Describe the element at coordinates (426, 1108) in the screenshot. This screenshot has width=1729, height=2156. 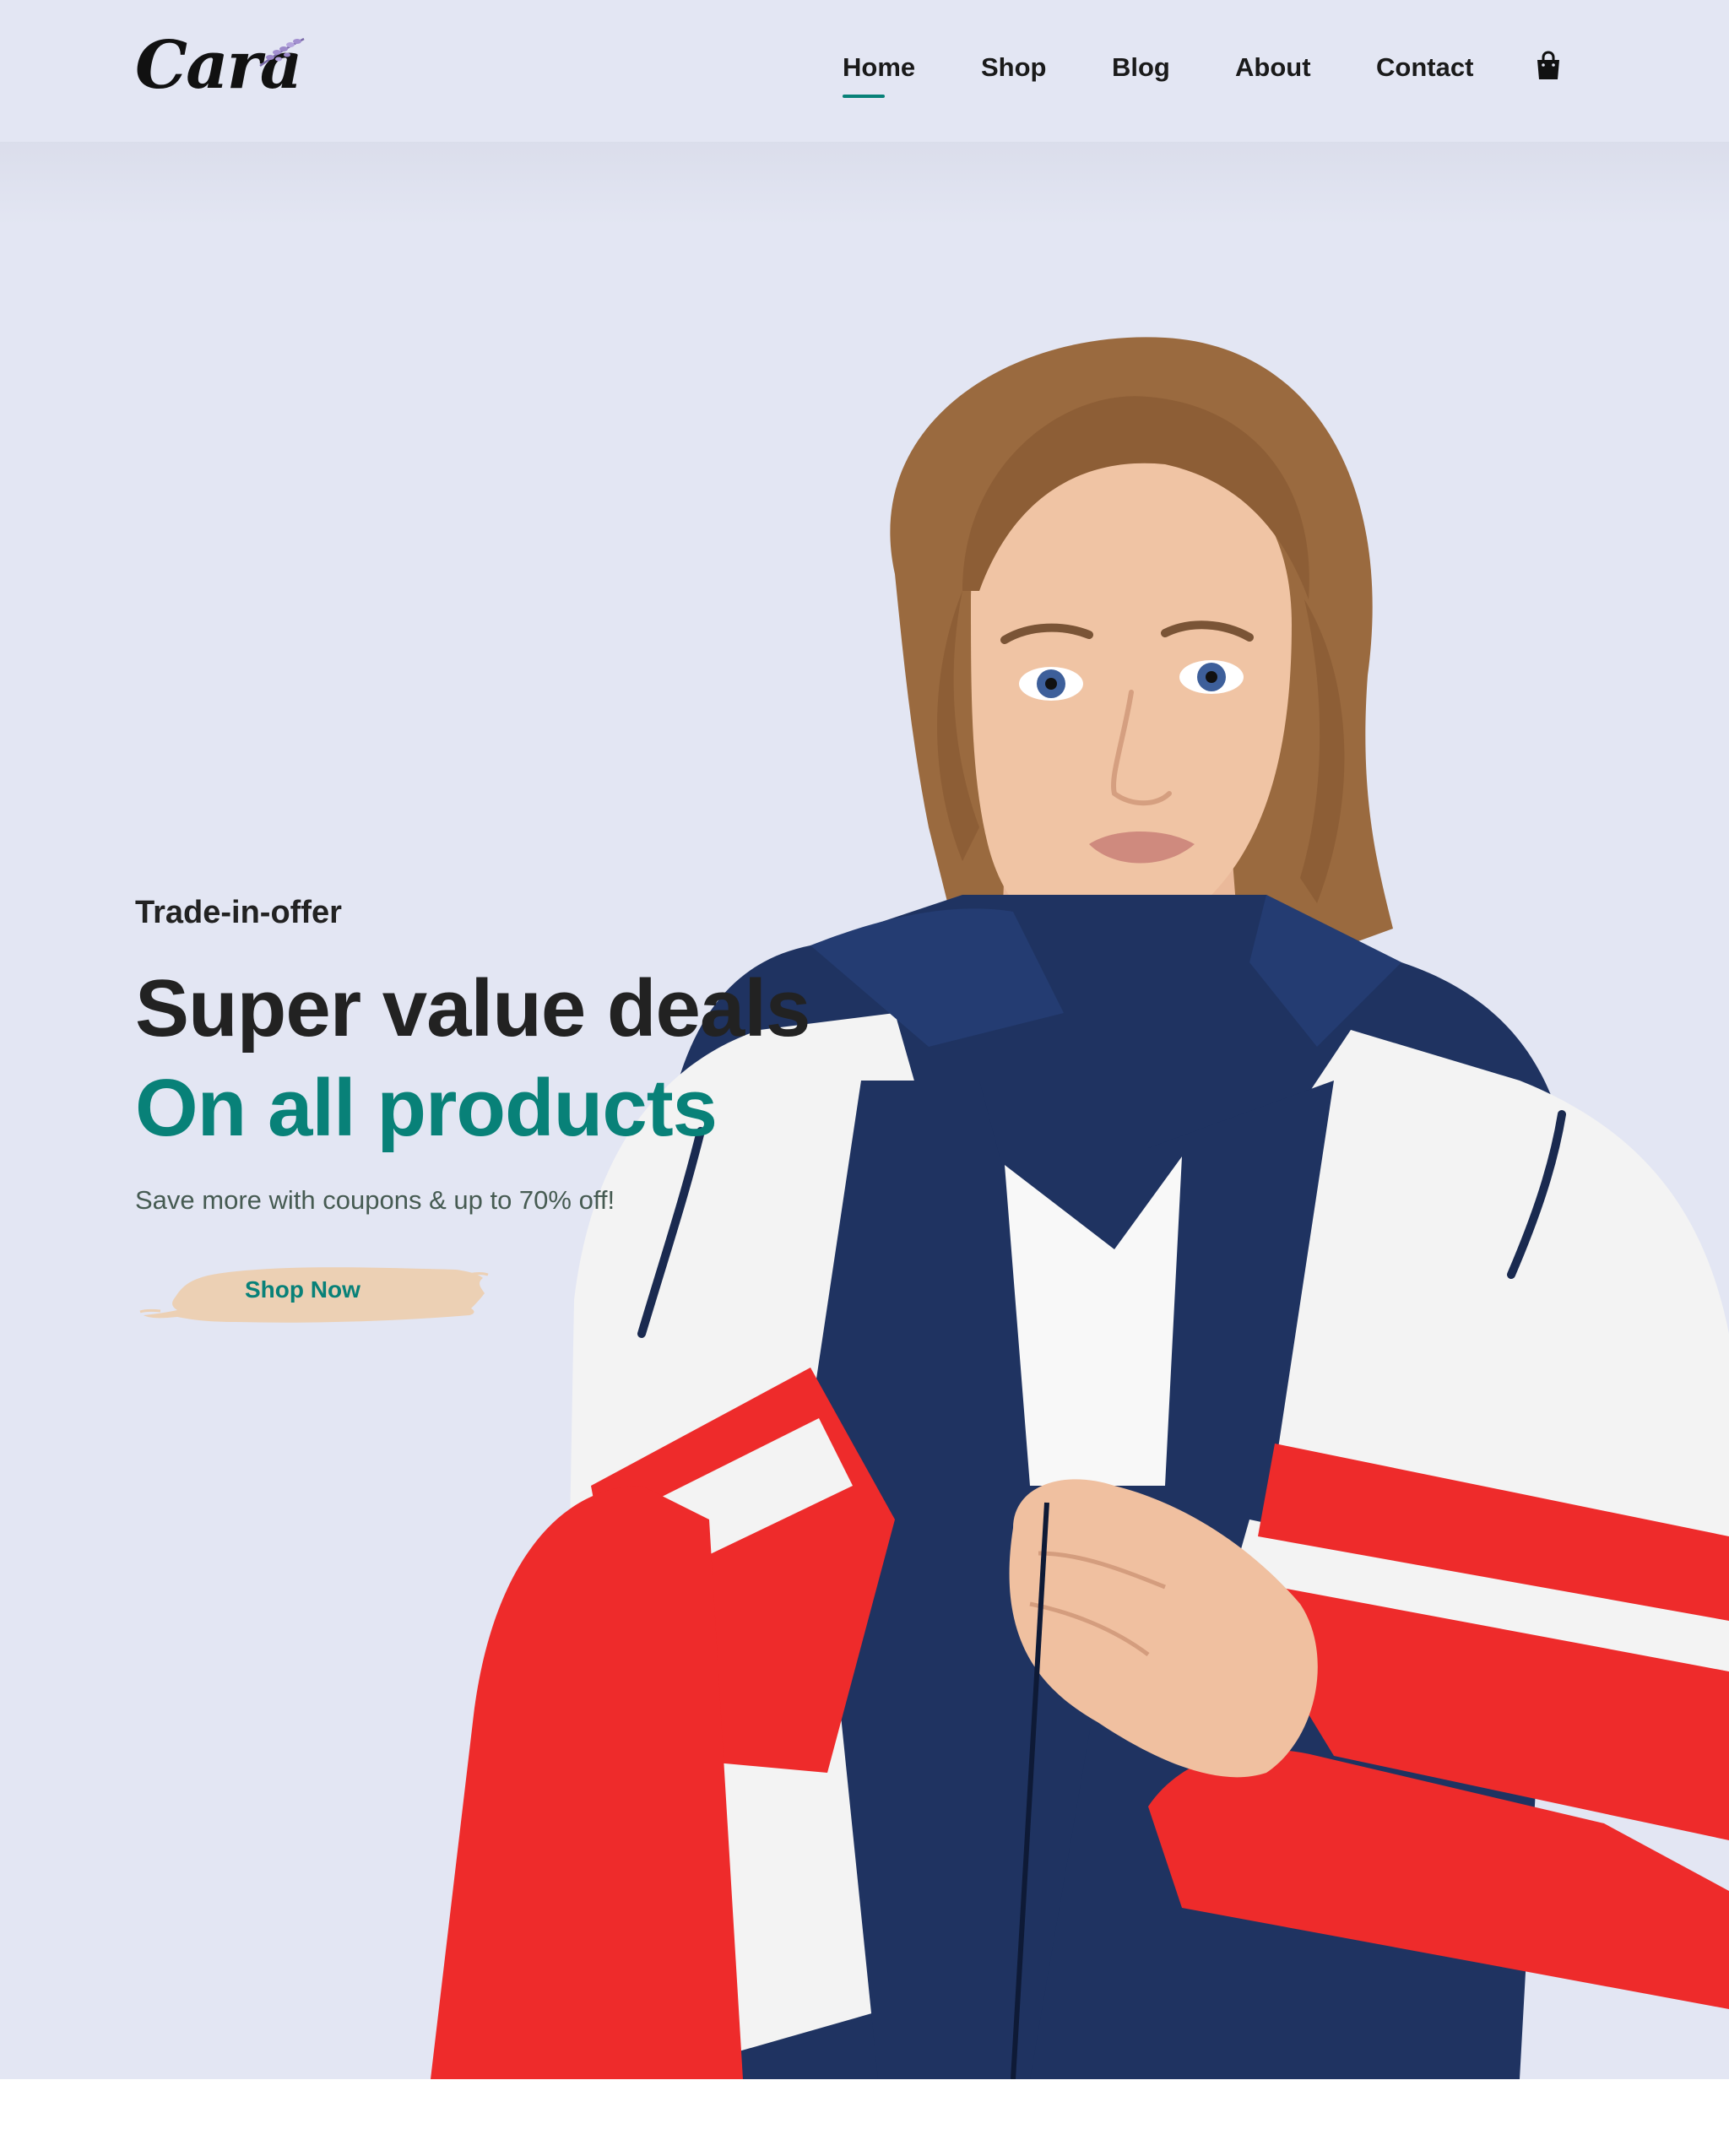
I see `hero-highlight: On all products` at that location.